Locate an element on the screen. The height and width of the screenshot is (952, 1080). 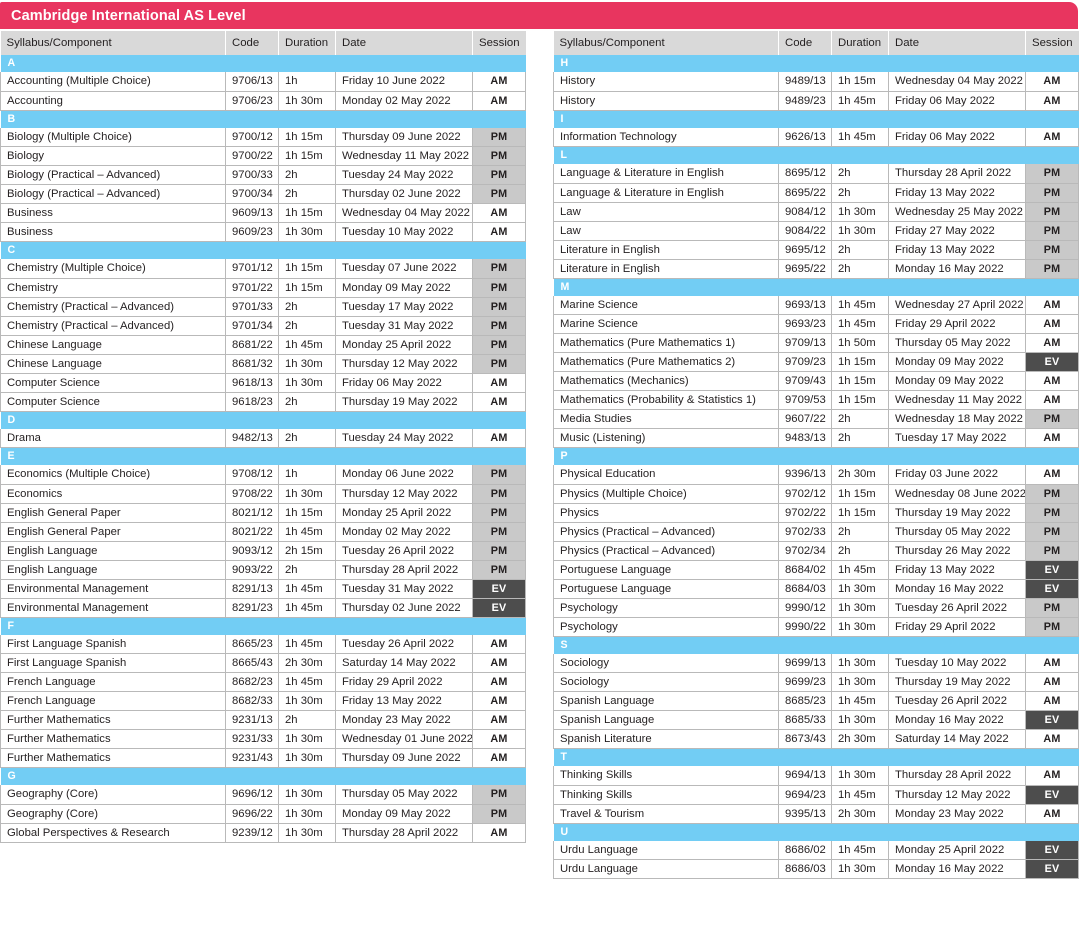
cell-date: Monday 16 May 2022 is located at coordinates (957, 269).